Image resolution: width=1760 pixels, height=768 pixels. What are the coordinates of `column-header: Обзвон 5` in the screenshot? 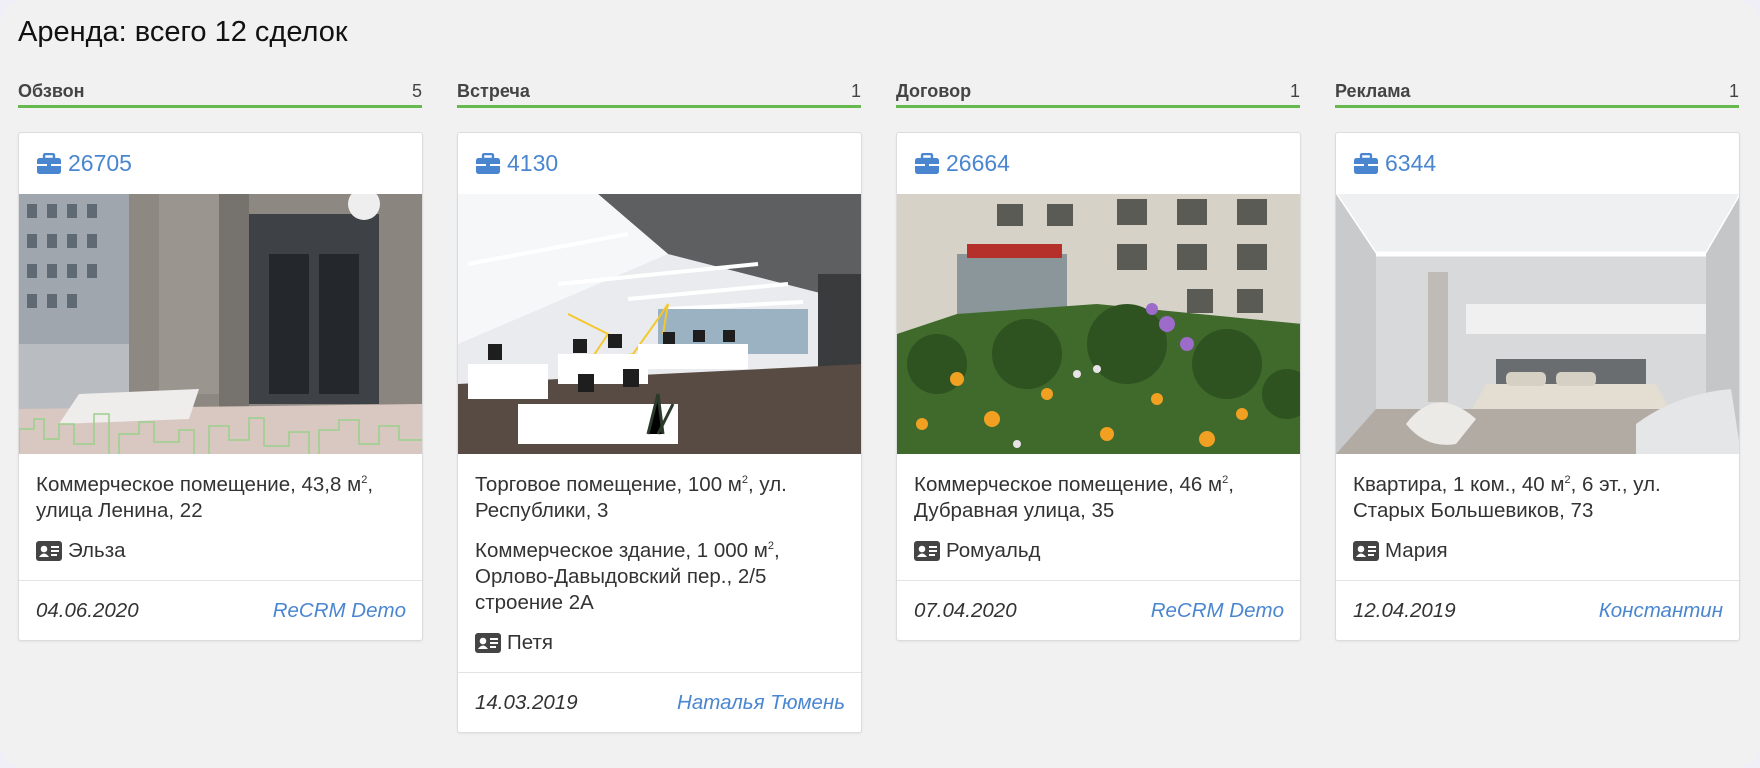 It's located at (220, 94).